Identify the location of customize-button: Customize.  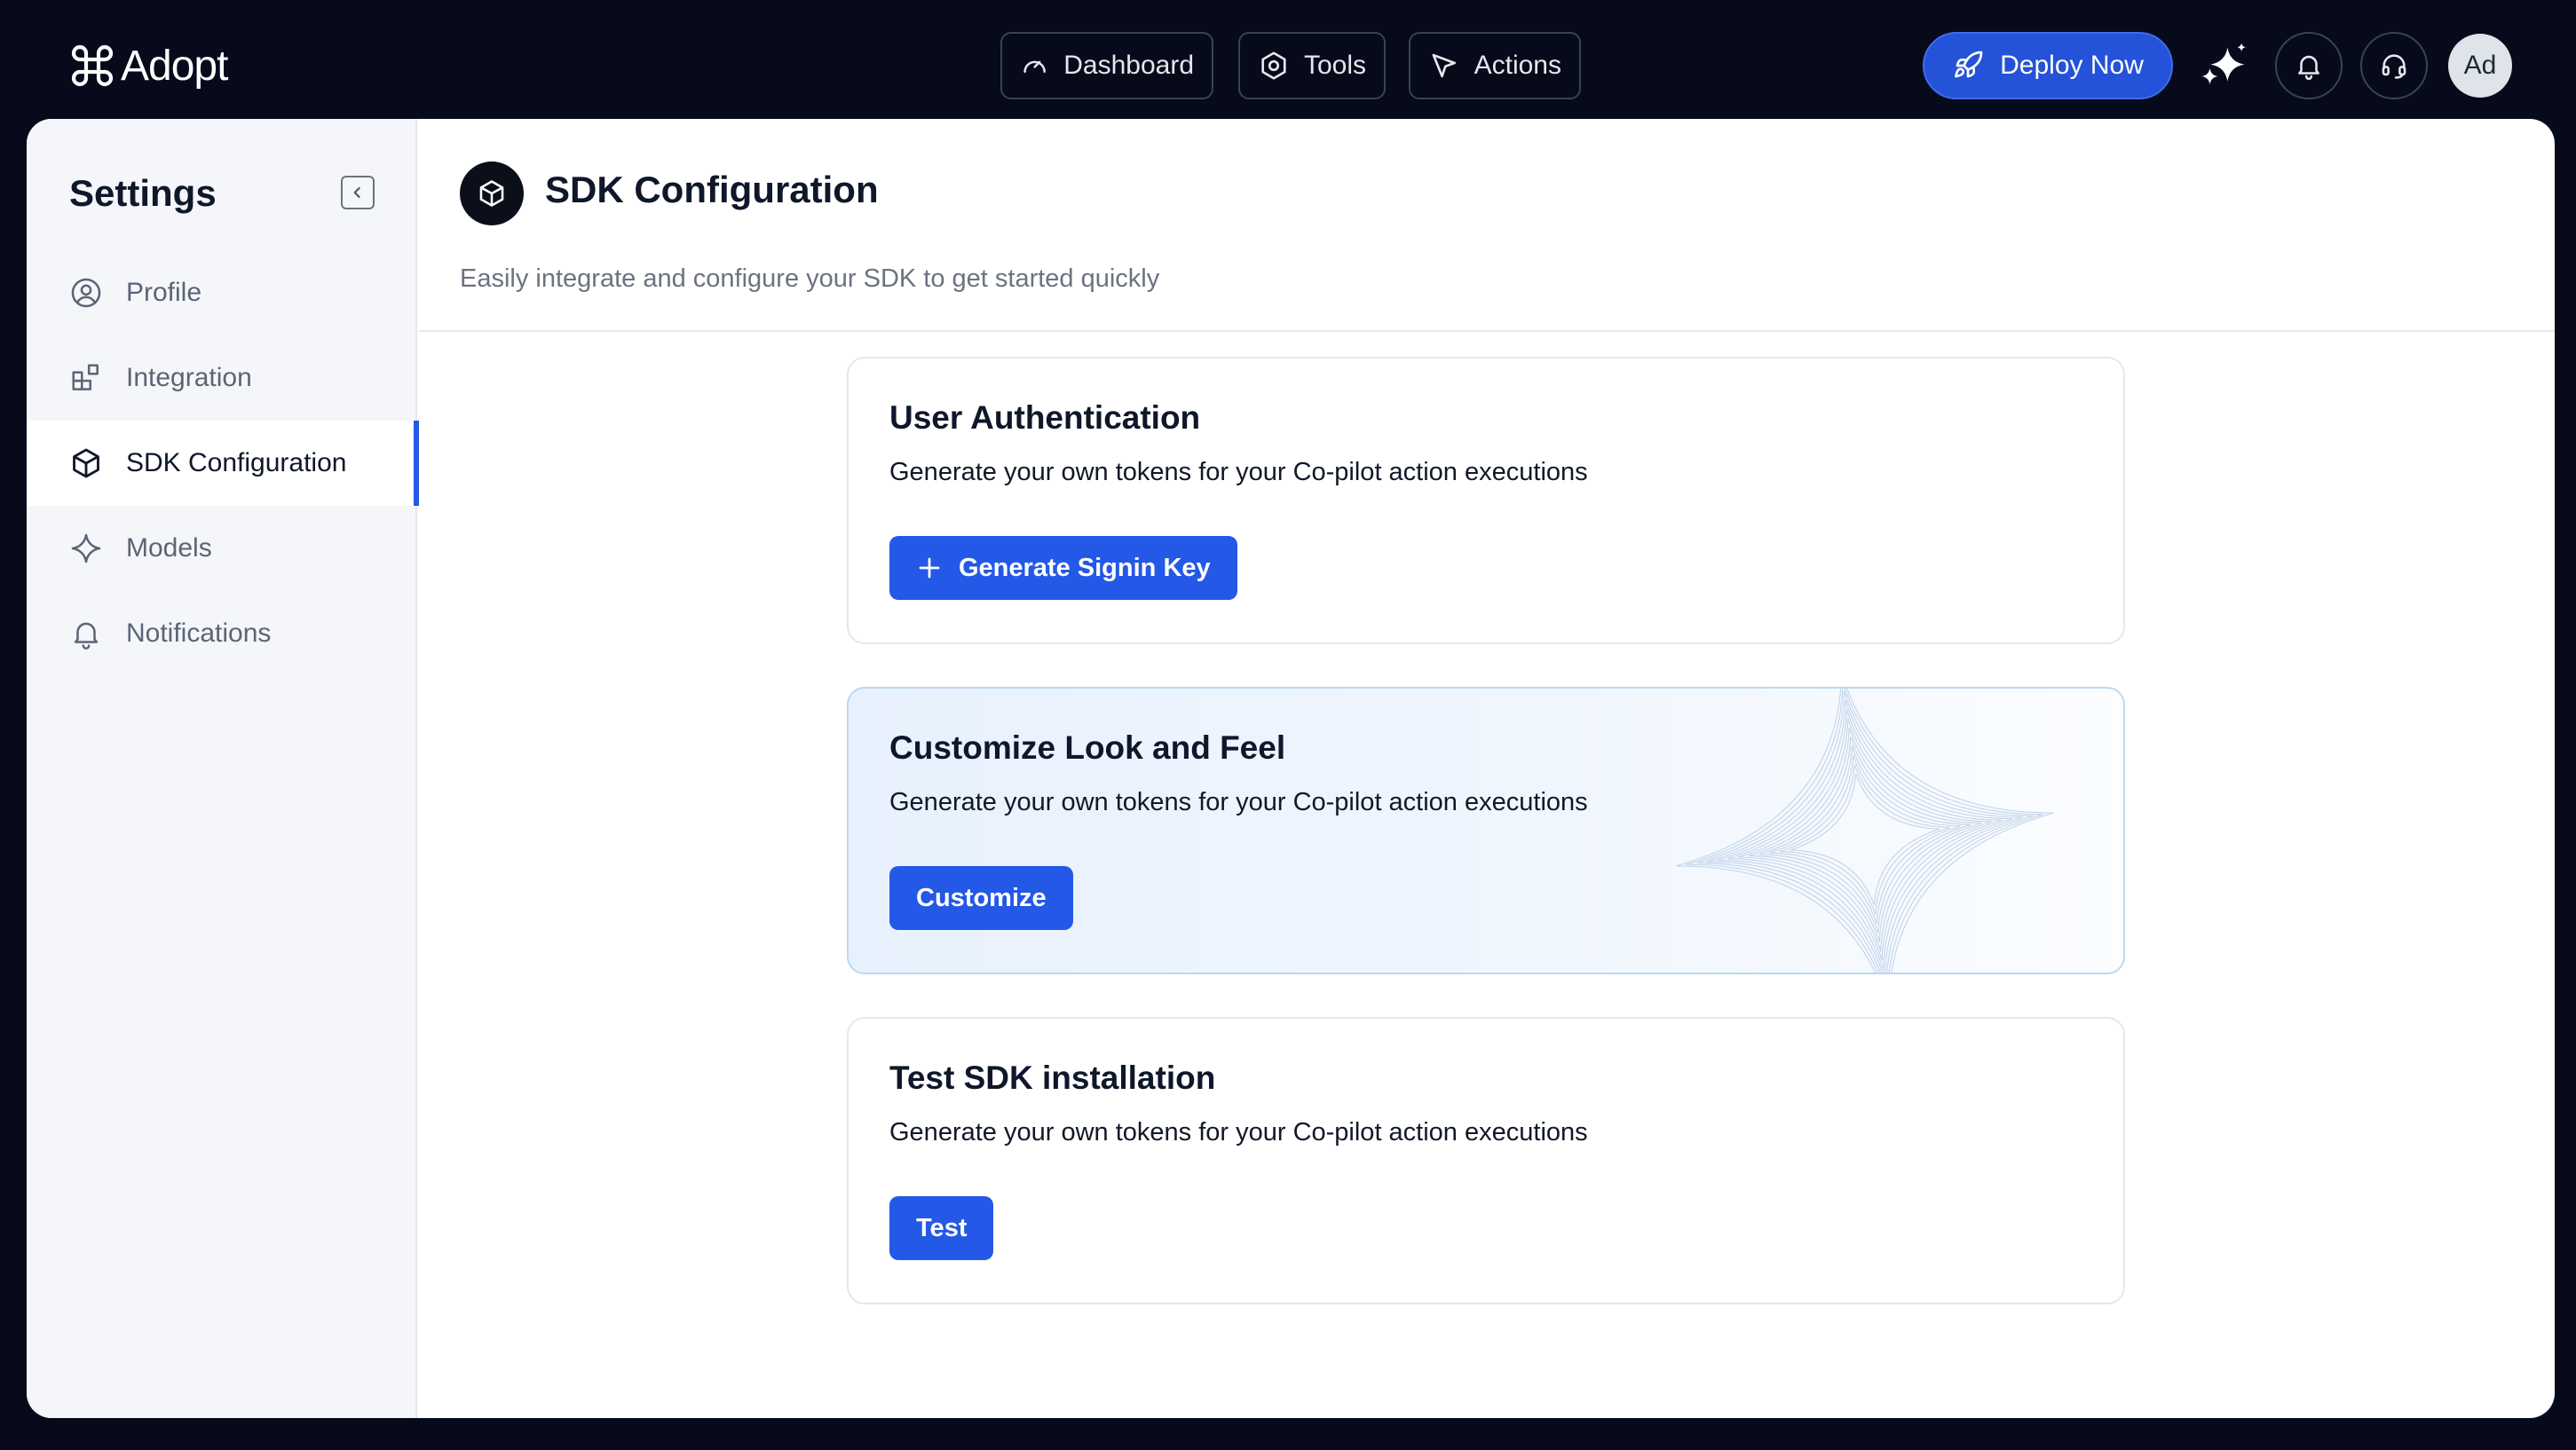
(981, 898).